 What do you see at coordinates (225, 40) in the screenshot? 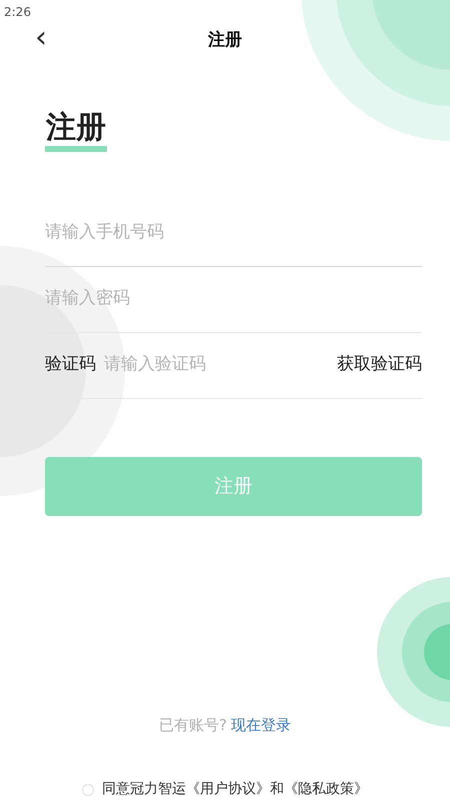
I see `page-title: 注册` at bounding box center [225, 40].